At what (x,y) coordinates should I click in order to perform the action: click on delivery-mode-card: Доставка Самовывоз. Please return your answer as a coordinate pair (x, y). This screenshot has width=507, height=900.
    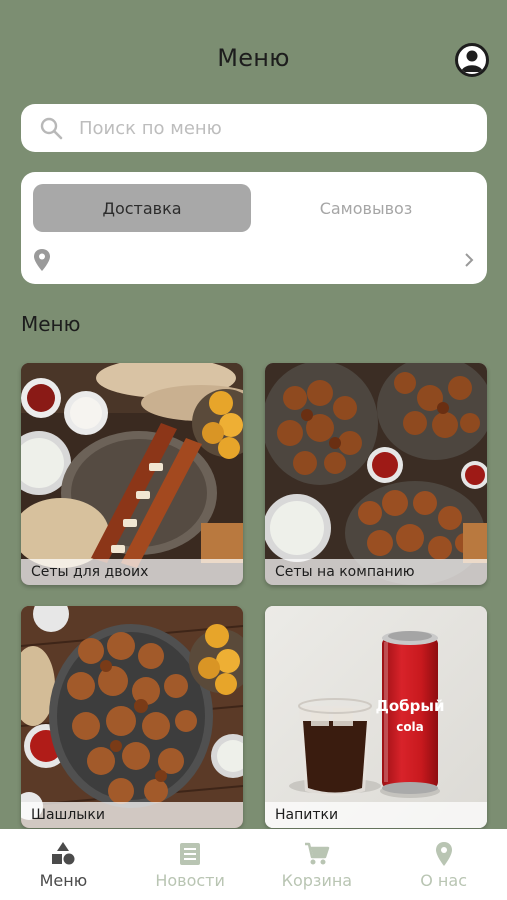
    Looking at the image, I should click on (254, 228).